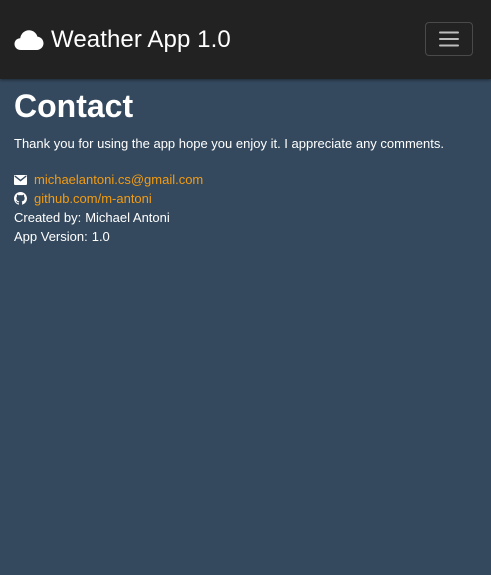 The height and width of the screenshot is (575, 491). What do you see at coordinates (118, 179) in the screenshot?
I see `email-link: michaelantoni.cs@gmail.com` at bounding box center [118, 179].